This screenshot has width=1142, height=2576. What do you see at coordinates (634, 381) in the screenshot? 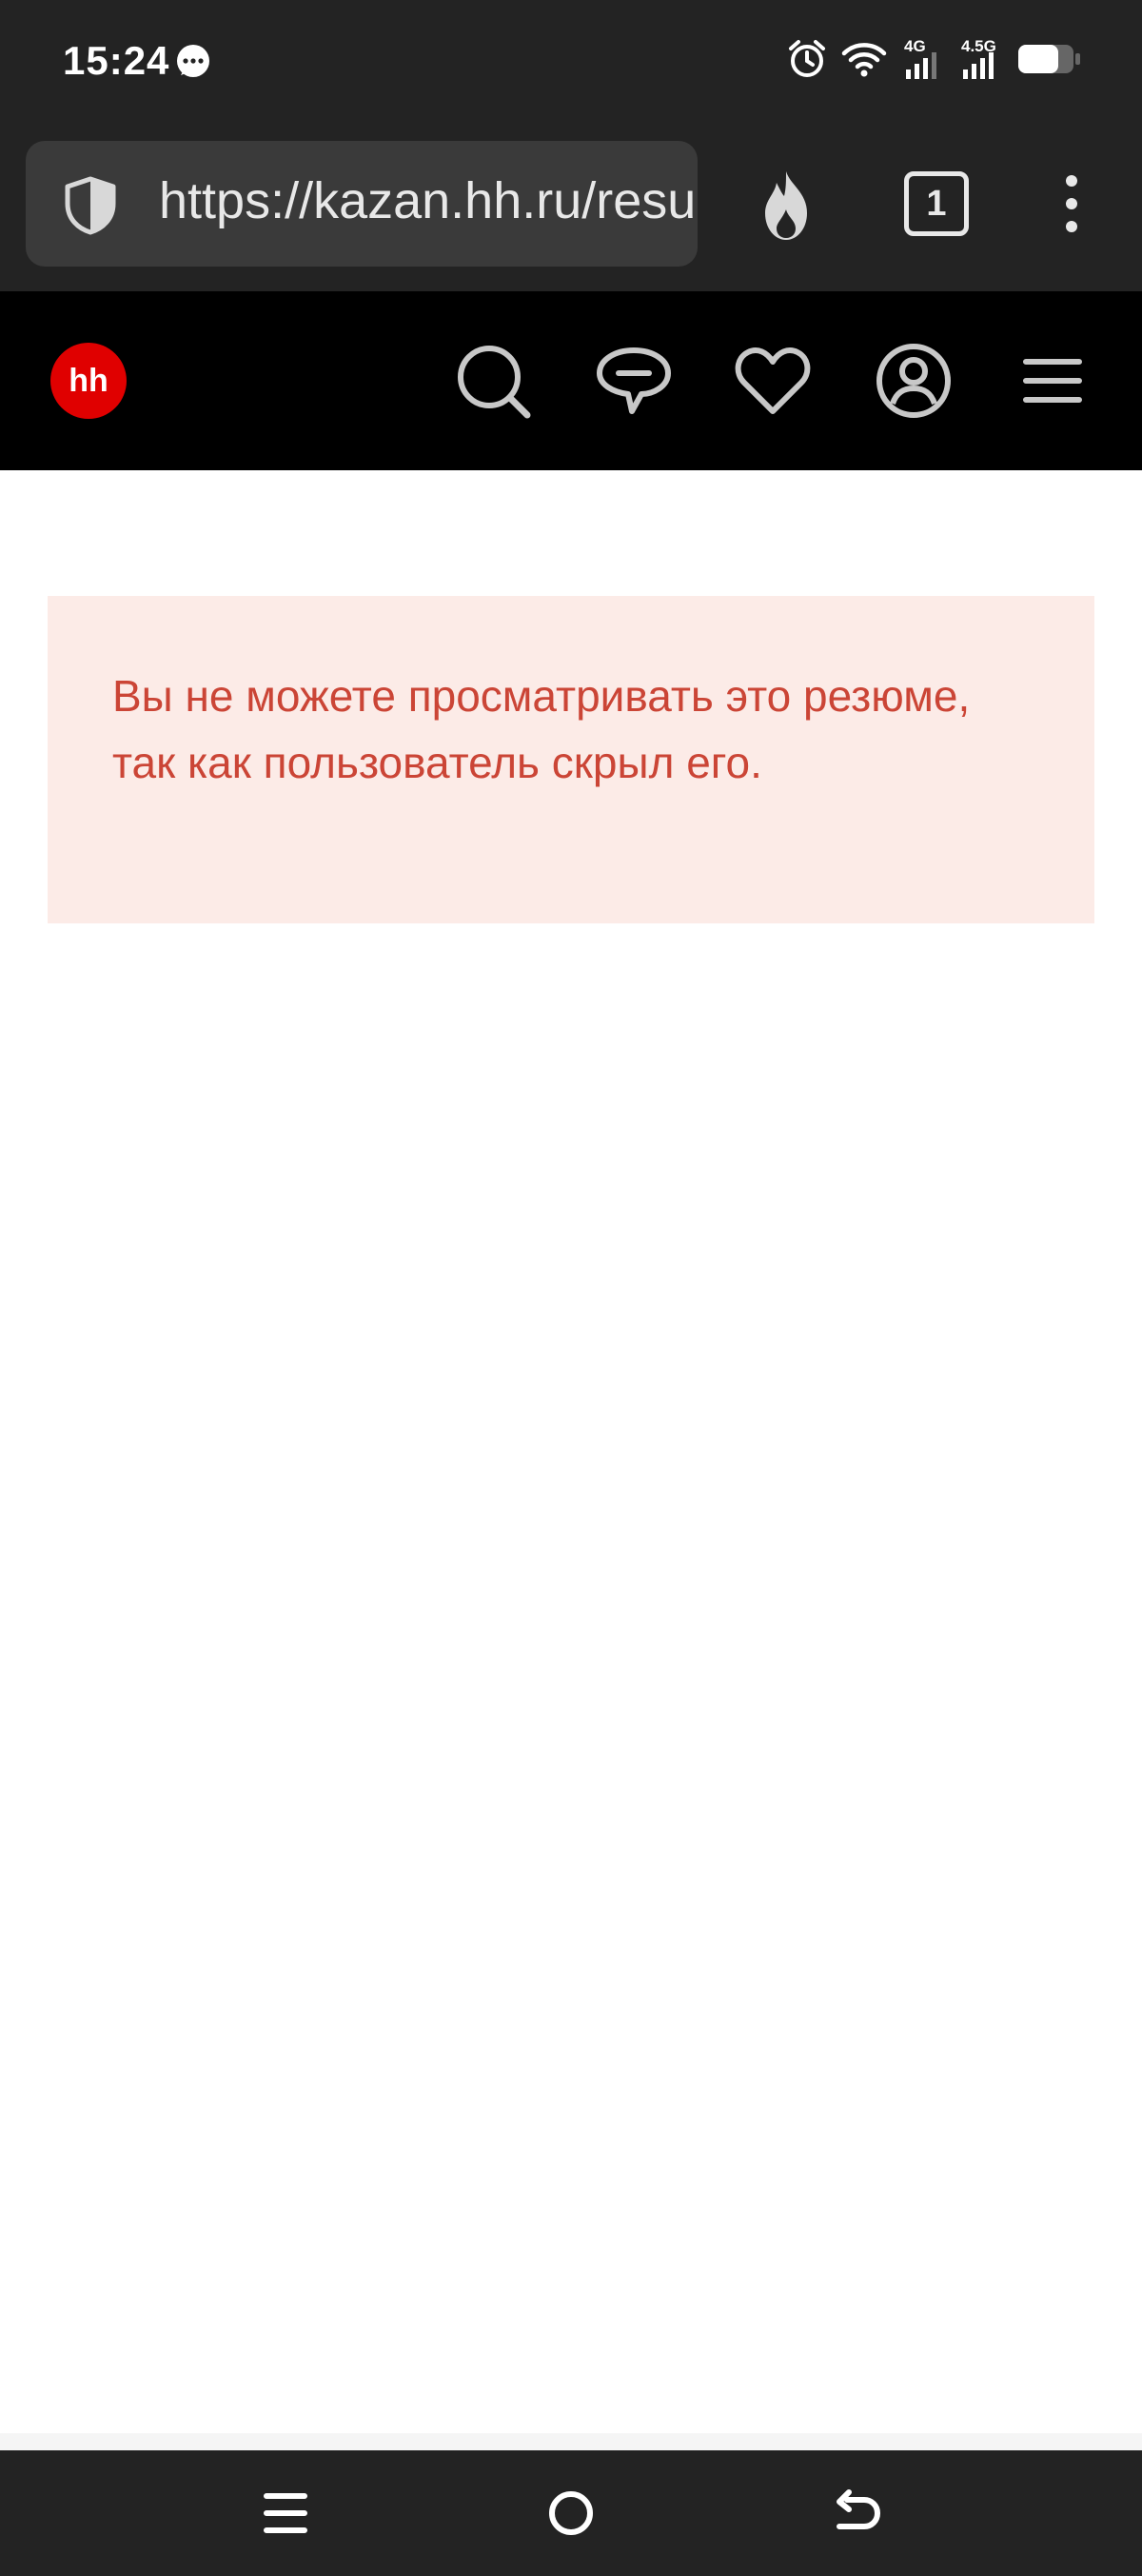
I see `chat-icon` at bounding box center [634, 381].